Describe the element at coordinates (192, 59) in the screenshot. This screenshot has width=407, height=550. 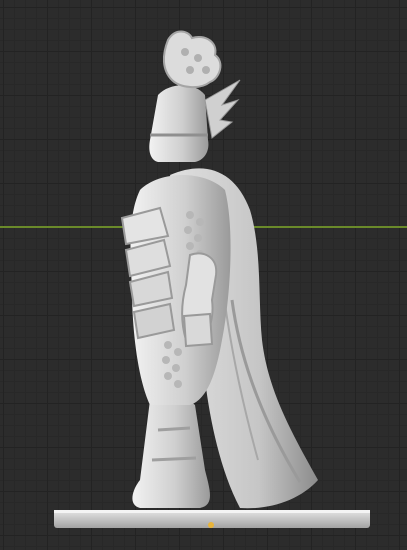
I see `helmet-crest` at that location.